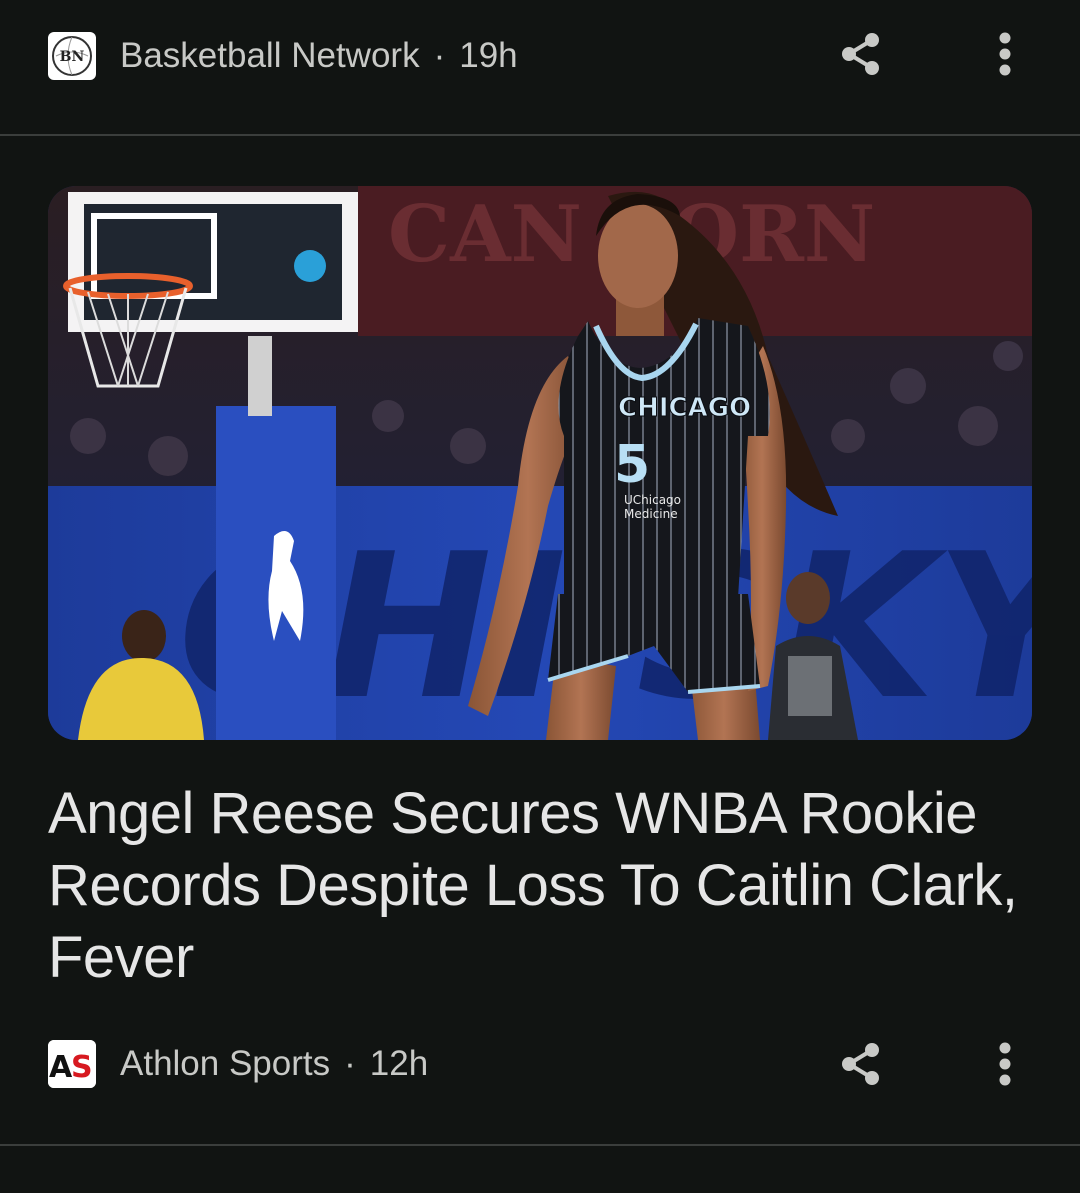 This screenshot has width=1080, height=1193. I want to click on source-meta: Athlon Sports · 12h, so click(274, 1064).